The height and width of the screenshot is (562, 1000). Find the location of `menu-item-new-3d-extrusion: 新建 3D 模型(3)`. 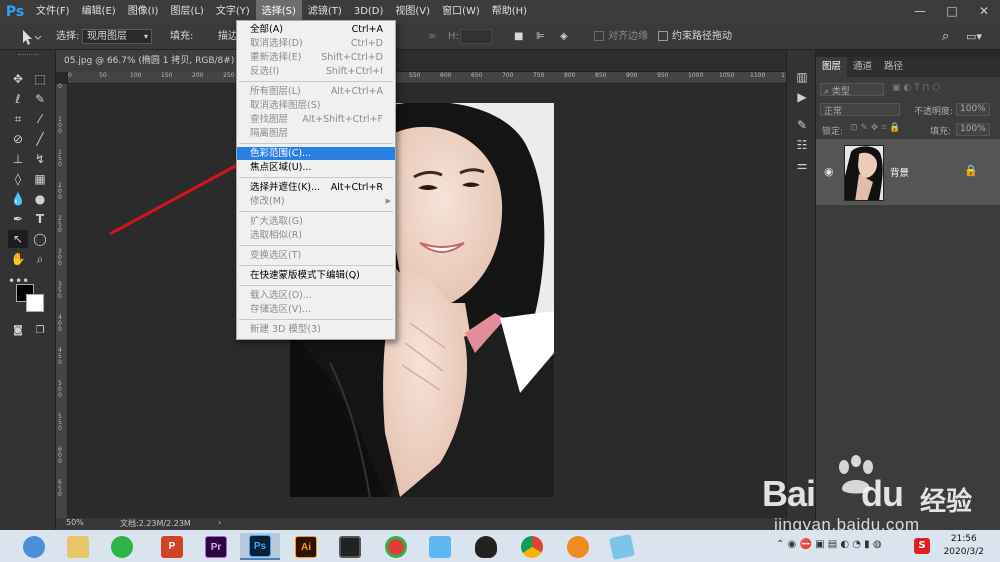

menu-item-new-3d-extrusion: 新建 3D 模型(3) is located at coordinates (316, 329).